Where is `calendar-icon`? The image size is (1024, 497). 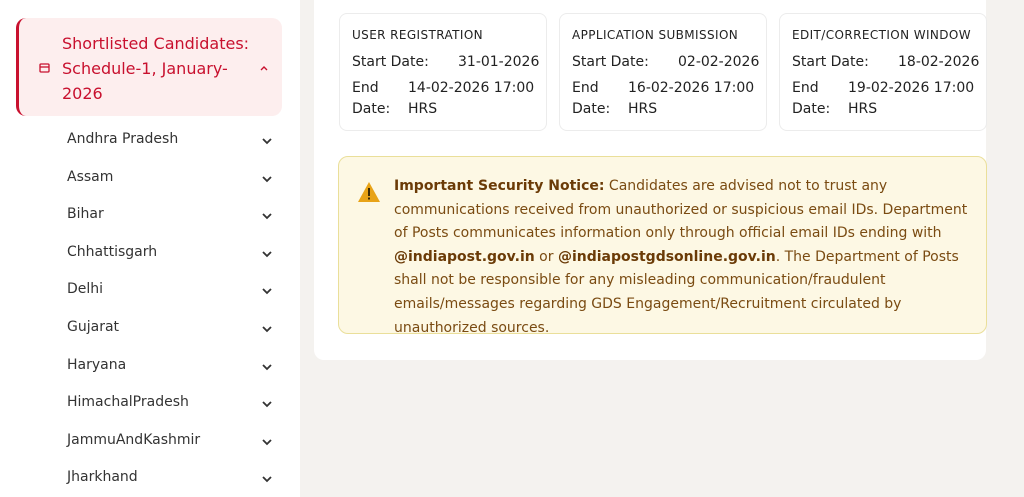 calendar-icon is located at coordinates (44, 68).